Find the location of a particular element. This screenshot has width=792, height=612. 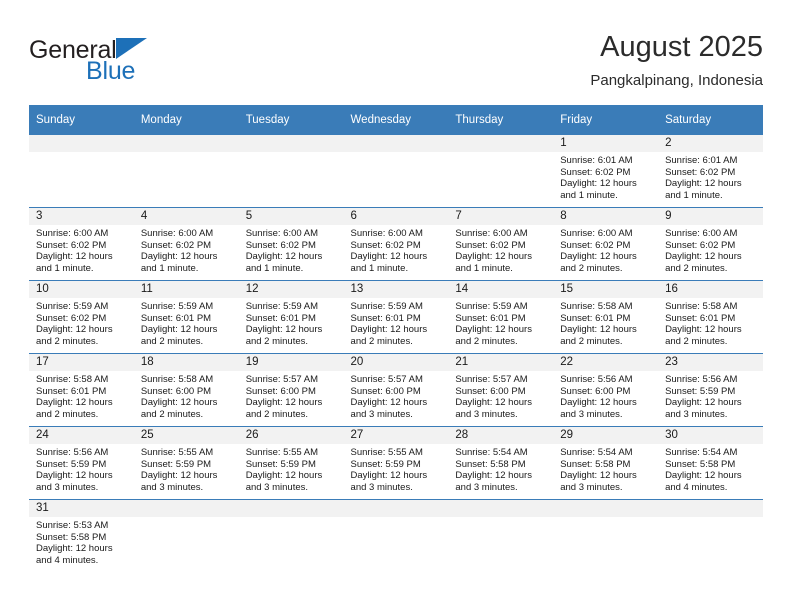

day-detail-line: Sunrise: 5:59 AM is located at coordinates (282, 306).